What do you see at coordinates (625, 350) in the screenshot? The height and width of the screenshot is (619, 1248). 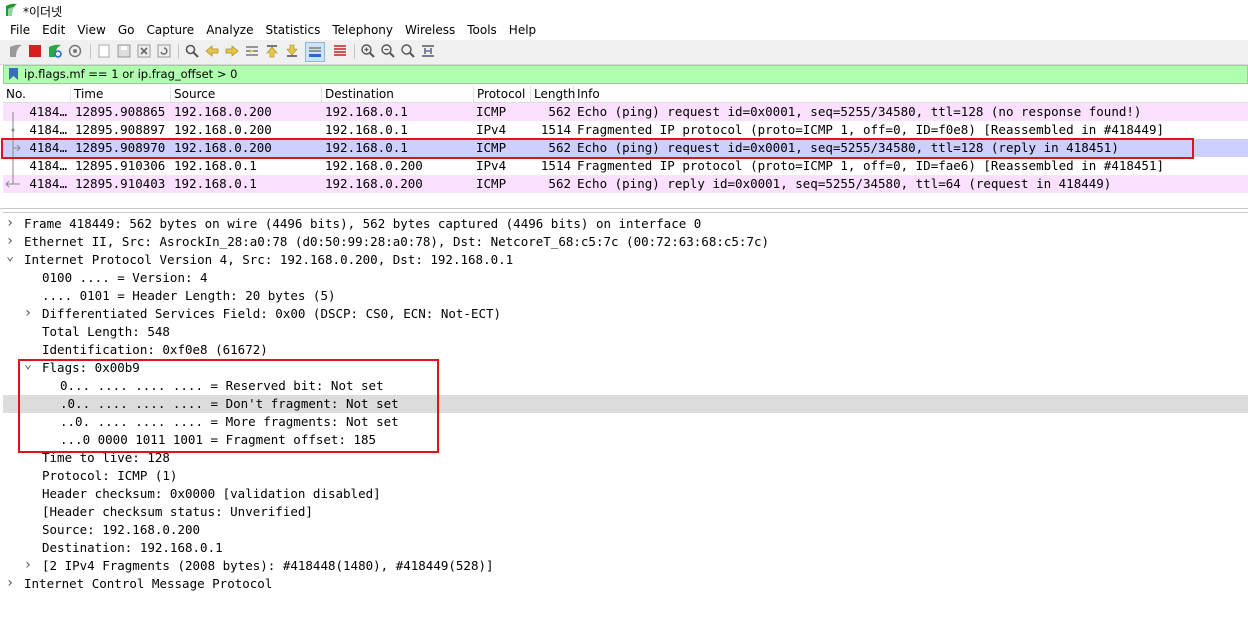 I see `detail-row: Identification: 0xf0e8 (61672)` at bounding box center [625, 350].